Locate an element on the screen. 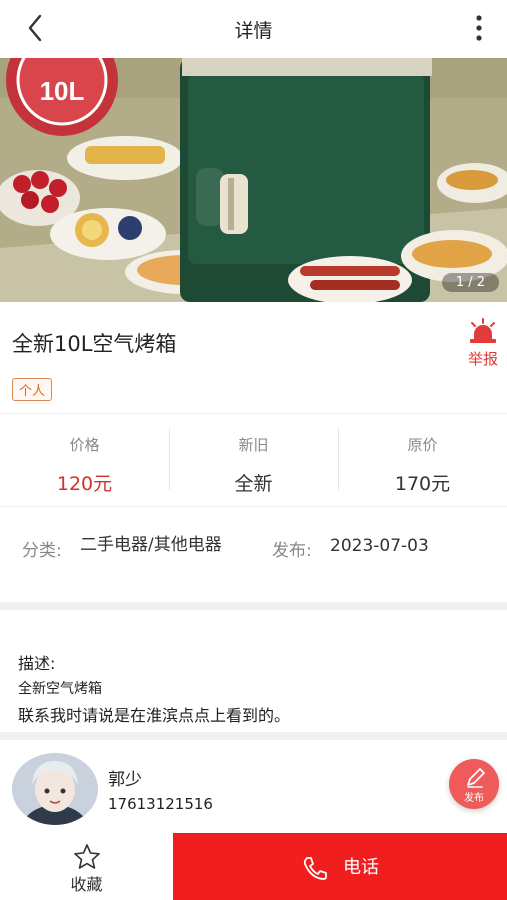 This screenshot has width=507, height=900. product-stats: 价格 120元 新旧 全新 原价 170元 is located at coordinates (253, 460).